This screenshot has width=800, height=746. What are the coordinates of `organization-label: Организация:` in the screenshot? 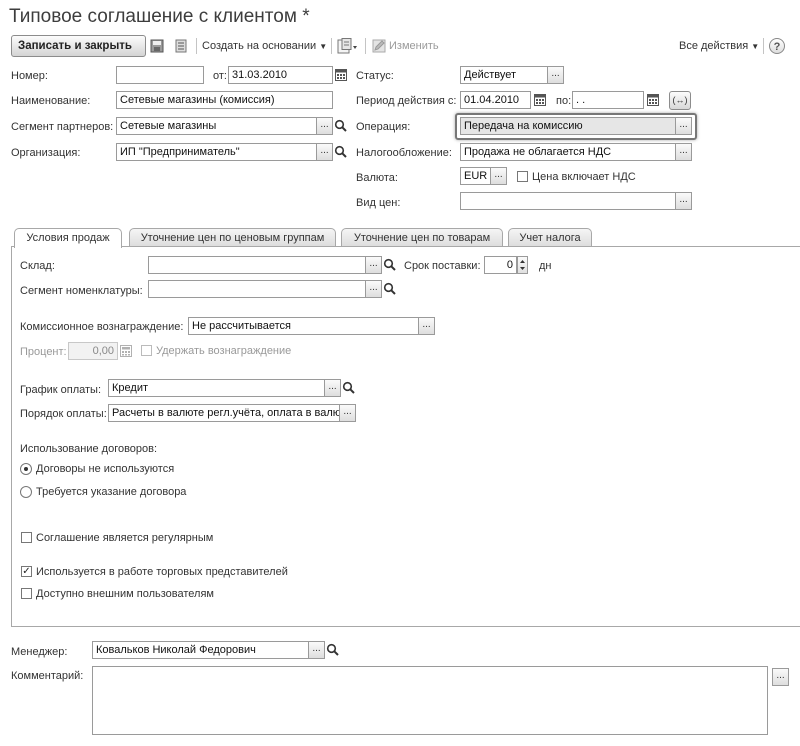 It's located at (46, 153).